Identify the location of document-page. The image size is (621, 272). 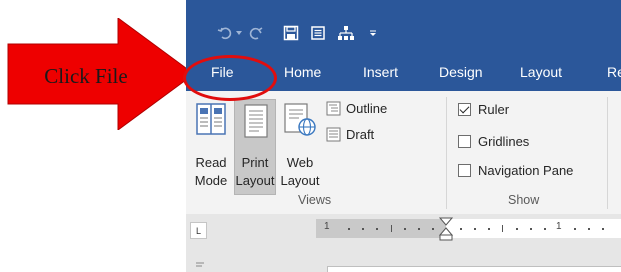
(474, 269).